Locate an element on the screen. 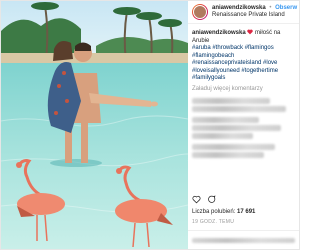 This screenshot has height=250, width=320. location-link: Renaissance Private Island is located at coordinates (254, 15).